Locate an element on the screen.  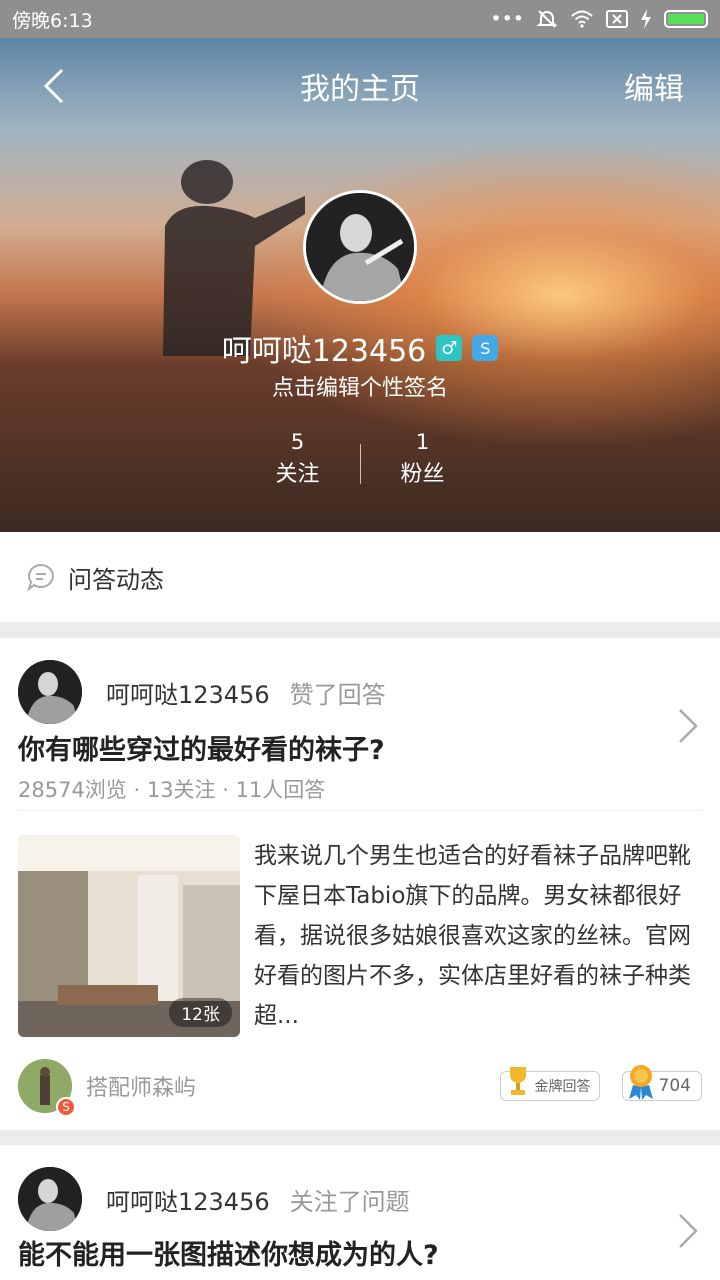
sim-icon is located at coordinates (617, 19).